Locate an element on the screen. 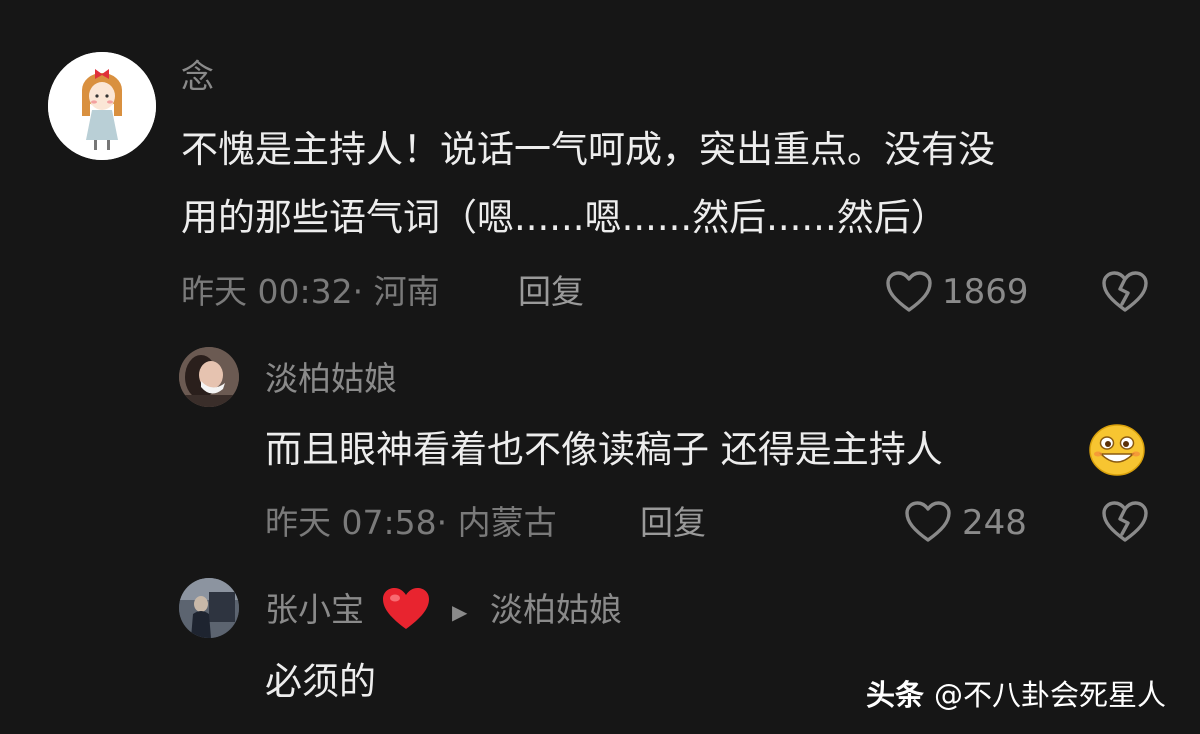 The height and width of the screenshot is (734, 1200). reply-time-location: 昨天 07:58· 内蒙古 is located at coordinates (411, 522).